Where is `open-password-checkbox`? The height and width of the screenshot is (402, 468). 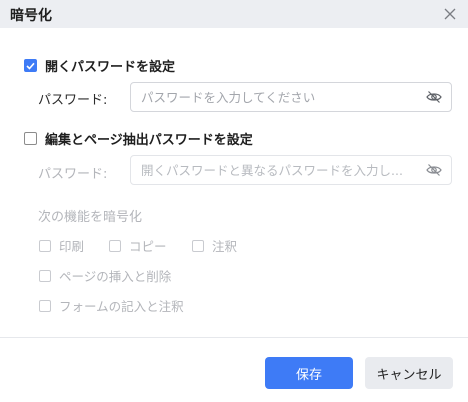 open-password-checkbox is located at coordinates (30, 65).